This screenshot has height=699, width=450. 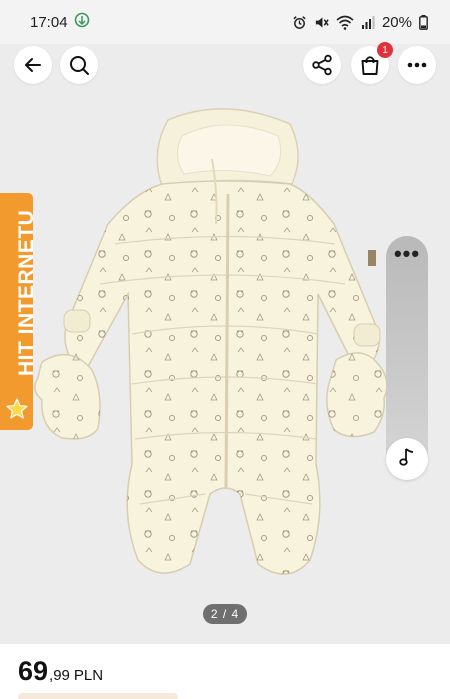 What do you see at coordinates (345, 22) in the screenshot?
I see `wifi-icon` at bounding box center [345, 22].